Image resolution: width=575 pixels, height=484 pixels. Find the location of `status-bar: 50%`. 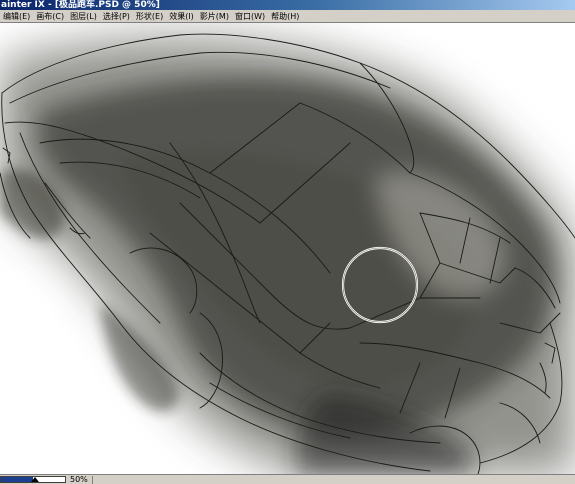

status-bar: 50% is located at coordinates (287, 479).